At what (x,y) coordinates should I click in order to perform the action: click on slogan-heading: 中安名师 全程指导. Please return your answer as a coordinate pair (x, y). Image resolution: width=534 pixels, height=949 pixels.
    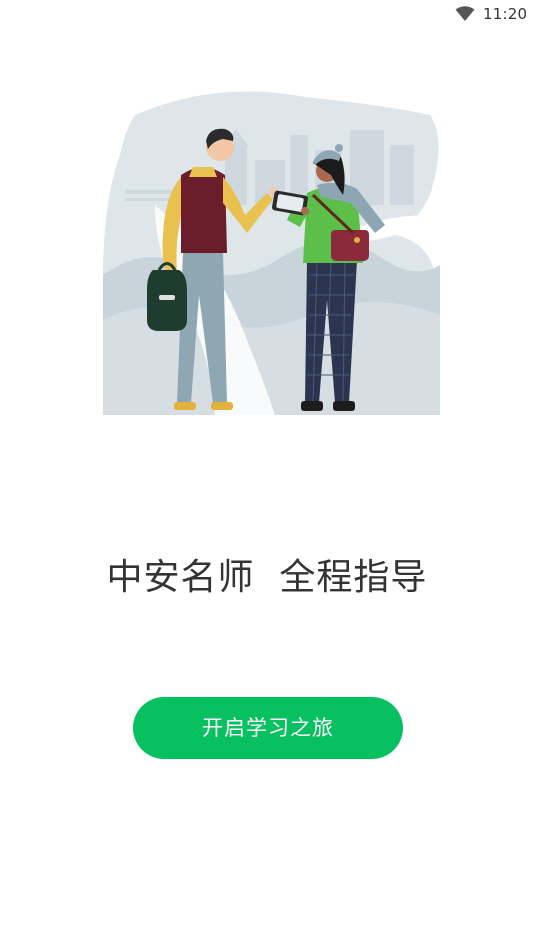
    Looking at the image, I should click on (267, 577).